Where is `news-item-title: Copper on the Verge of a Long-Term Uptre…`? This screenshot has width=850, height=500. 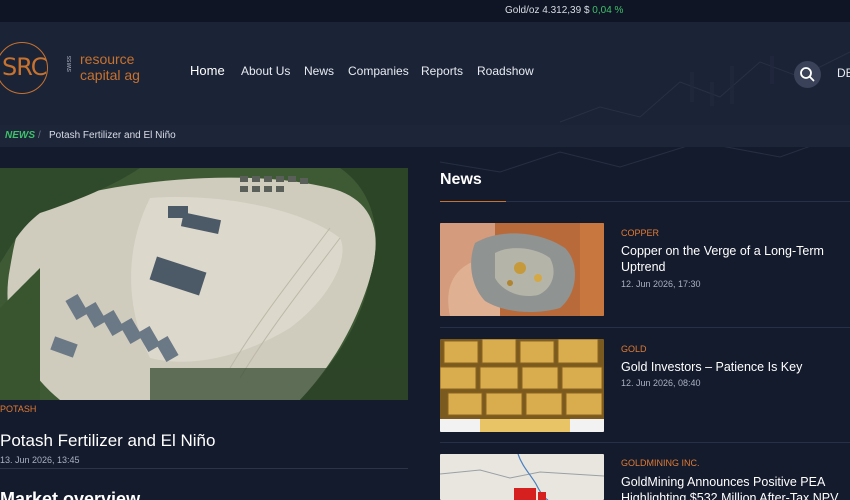
news-item-title: Copper on the Verge of a Long-Term Uptre… is located at coordinates (735, 259).